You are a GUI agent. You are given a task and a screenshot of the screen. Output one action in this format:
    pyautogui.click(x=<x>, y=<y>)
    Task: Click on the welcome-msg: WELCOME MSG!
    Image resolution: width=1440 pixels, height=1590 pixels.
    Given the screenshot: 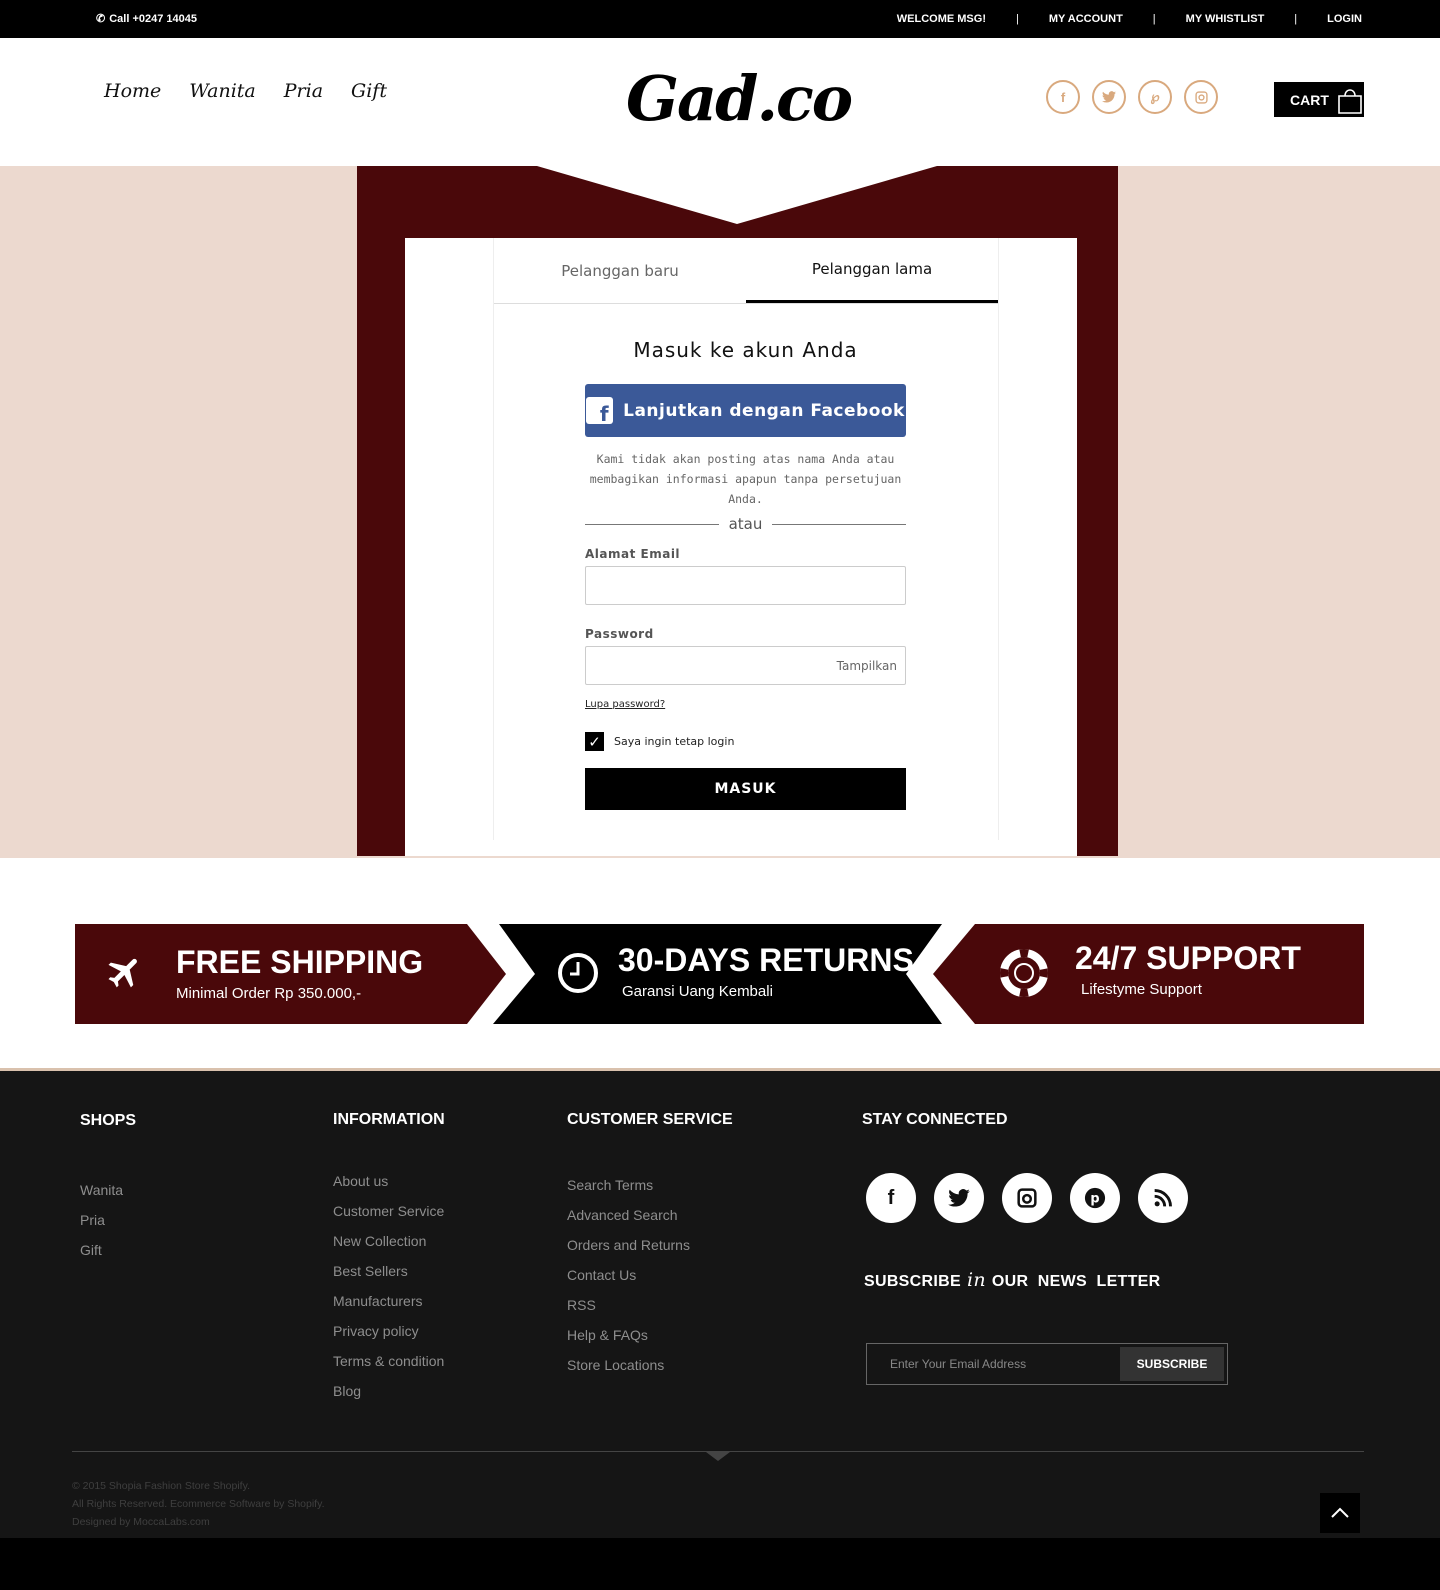 What is the action you would take?
    pyautogui.click(x=941, y=19)
    